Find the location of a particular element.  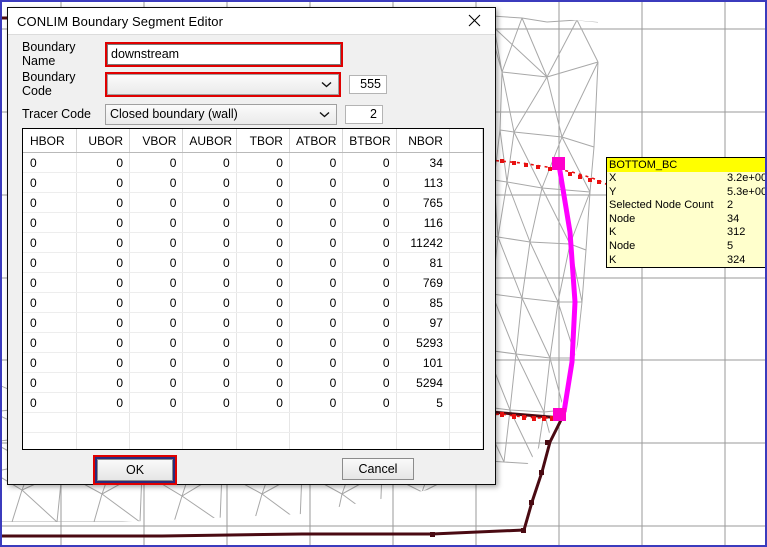

table-cell: 81 is located at coordinates (423, 262).